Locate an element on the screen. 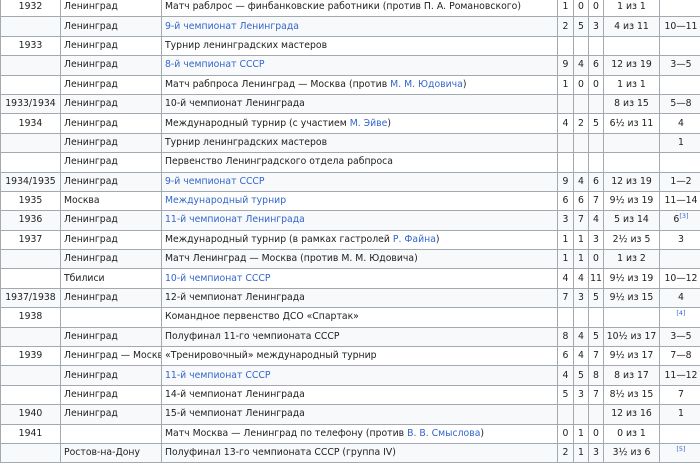 Image resolution: width=700 pixels, height=468 pixels. wins-cell: 8 is located at coordinates (565, 337).